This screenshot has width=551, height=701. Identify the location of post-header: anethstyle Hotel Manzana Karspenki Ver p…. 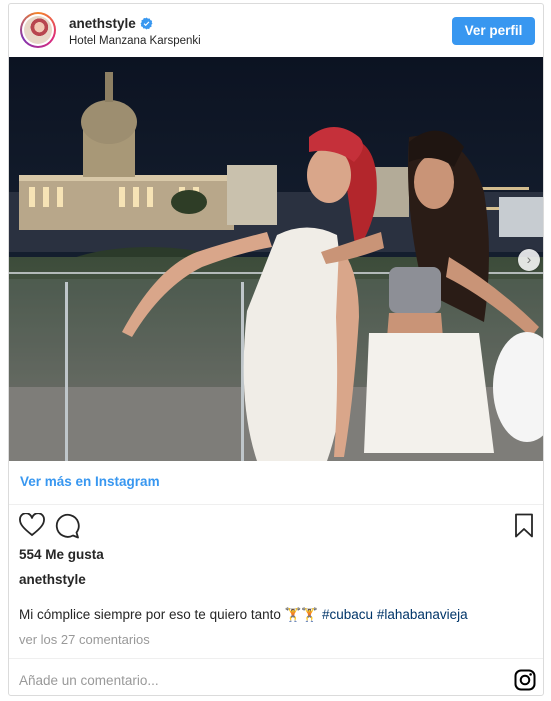
(276, 30).